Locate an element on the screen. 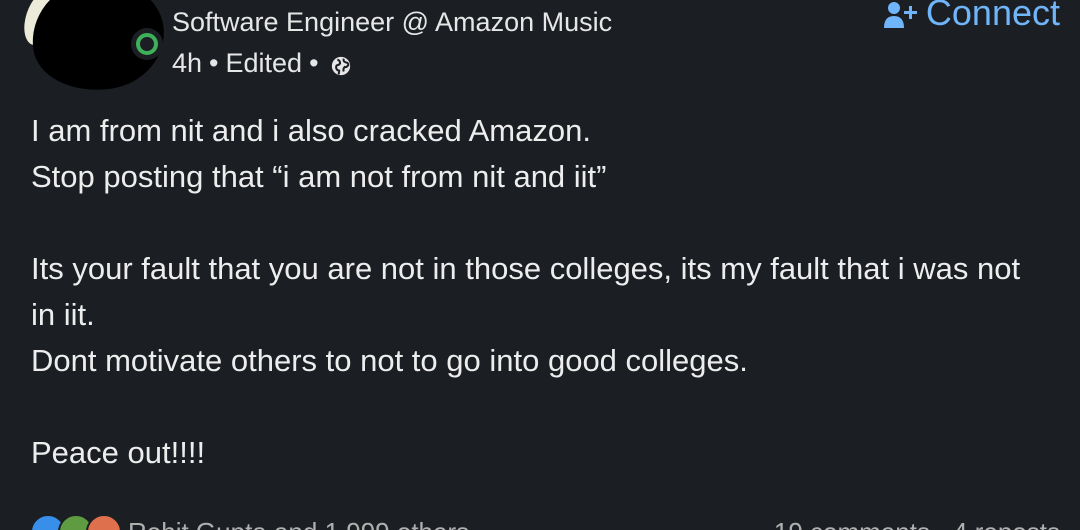  edited-label: Edited is located at coordinates (264, 63).